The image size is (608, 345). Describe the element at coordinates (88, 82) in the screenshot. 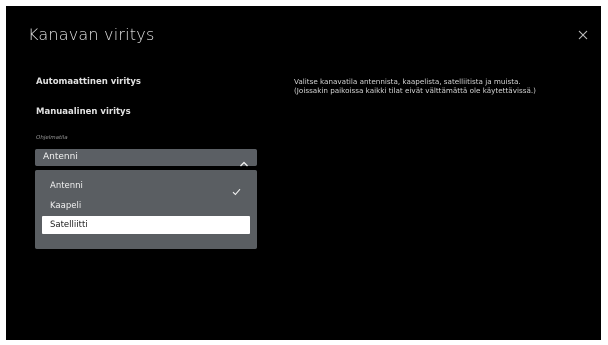

I see `menu-item-automatic-tuning: Automaattinen viritys` at that location.